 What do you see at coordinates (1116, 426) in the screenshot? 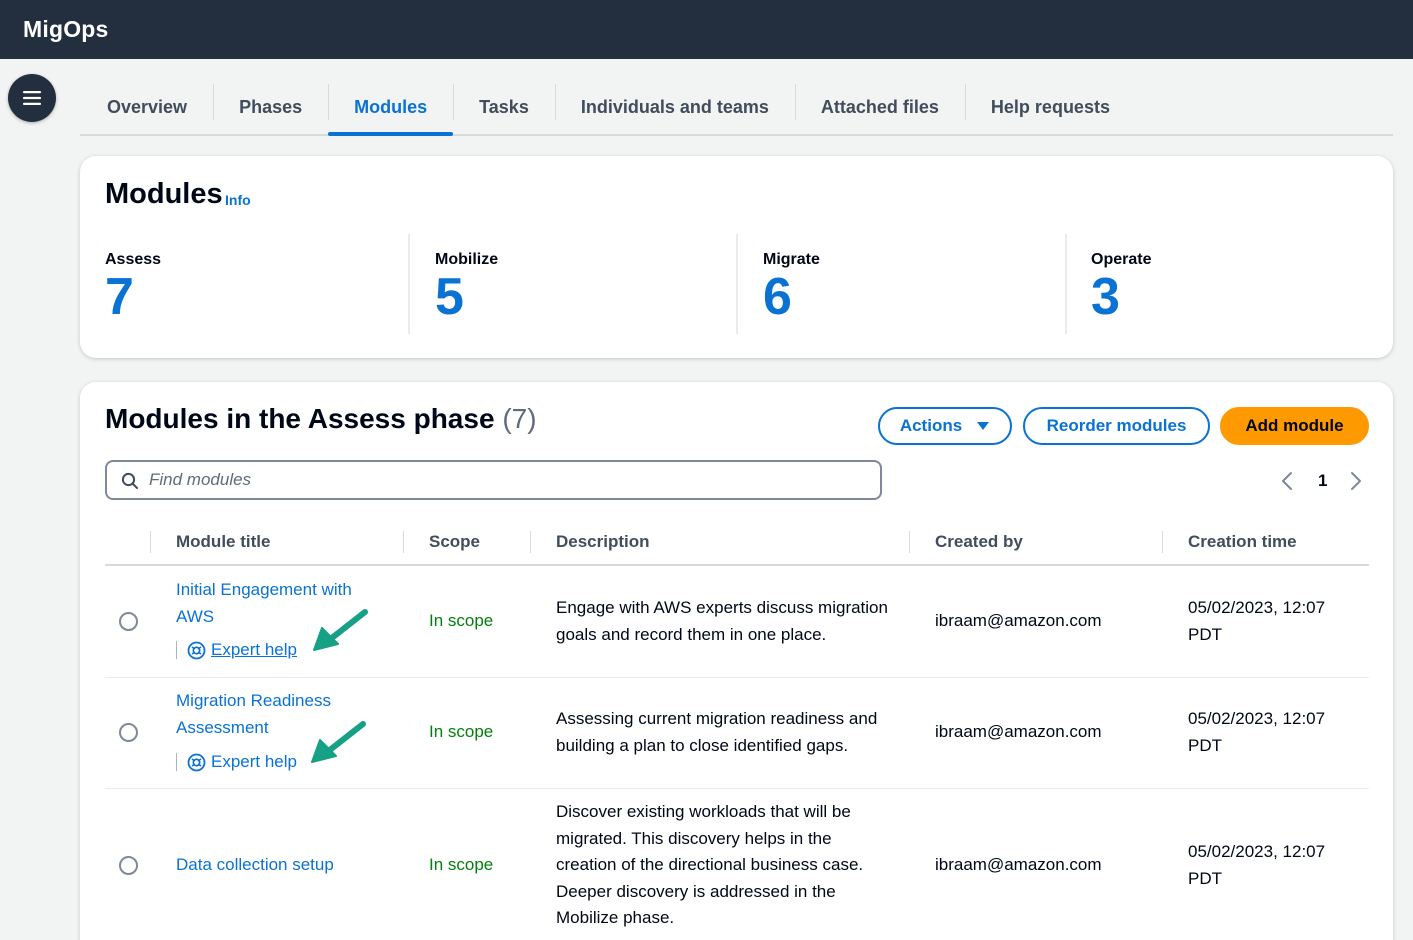
I see `reorder-modules-button: Reorder modules` at bounding box center [1116, 426].